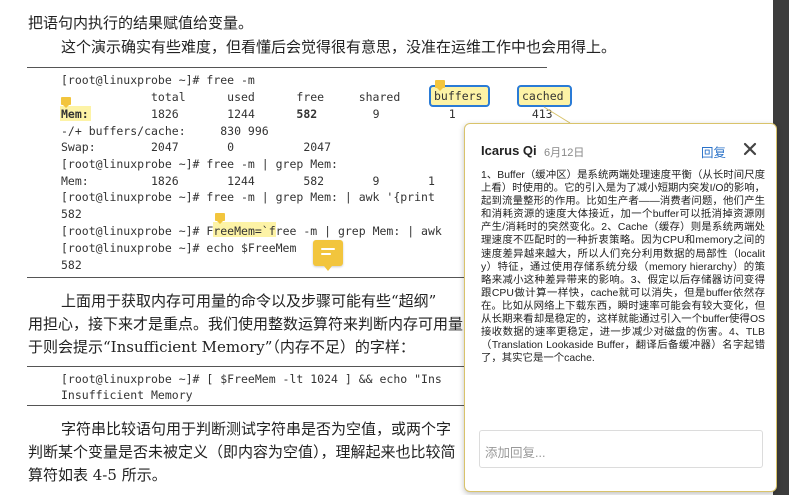  I want to click on highlight-buffers-text: buffers, so click(458, 96).